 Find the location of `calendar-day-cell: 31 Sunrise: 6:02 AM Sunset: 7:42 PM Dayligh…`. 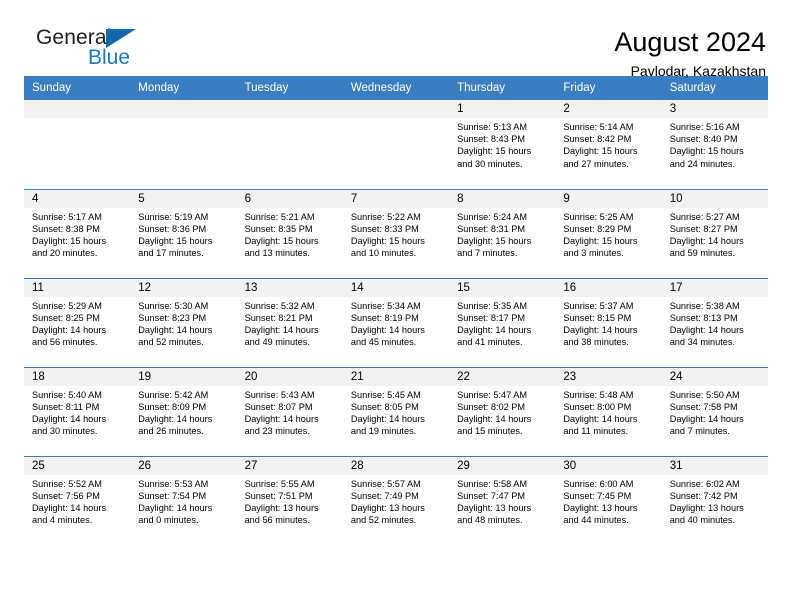

calendar-day-cell: 31 Sunrise: 6:02 AM Sunset: 7:42 PM Dayligh… is located at coordinates (714, 500).